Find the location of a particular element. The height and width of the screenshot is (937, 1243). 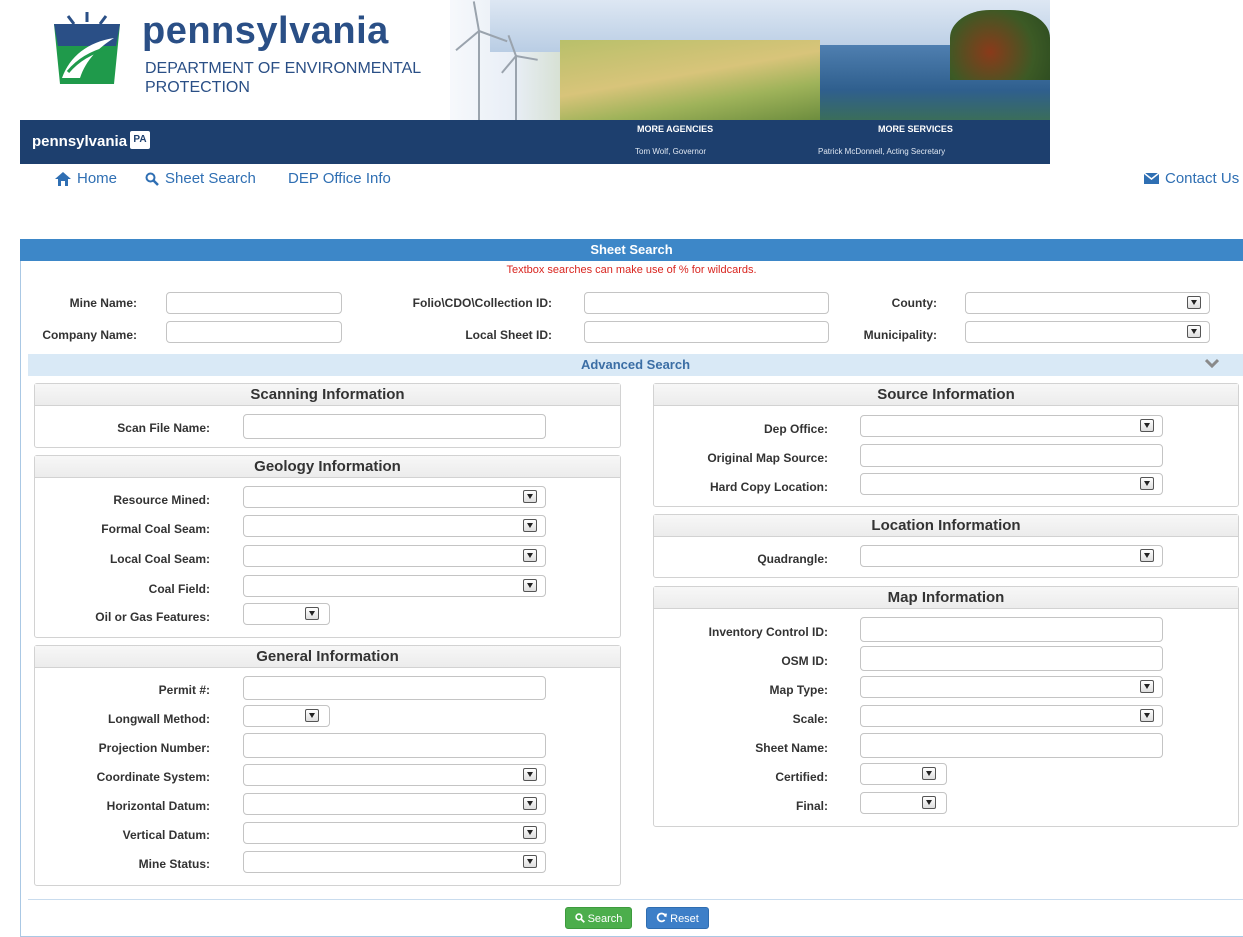

coal-field-label: Coal Field: is located at coordinates (179, 589).